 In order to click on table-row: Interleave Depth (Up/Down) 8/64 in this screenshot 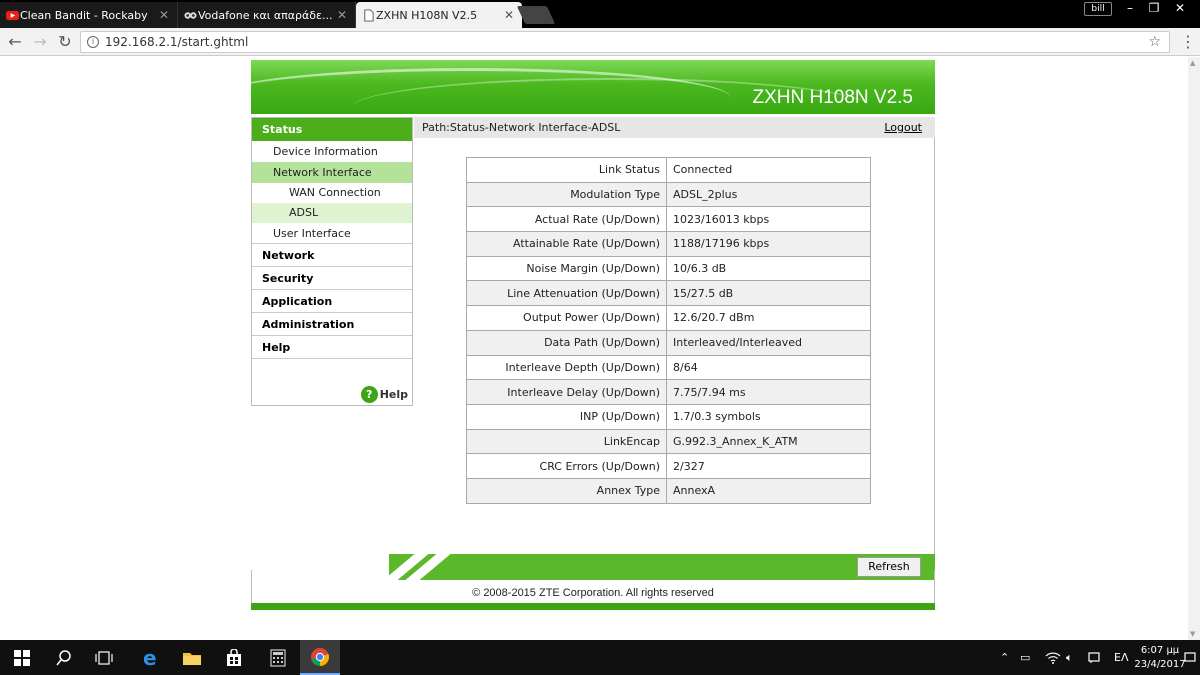, I will do `click(668, 367)`.